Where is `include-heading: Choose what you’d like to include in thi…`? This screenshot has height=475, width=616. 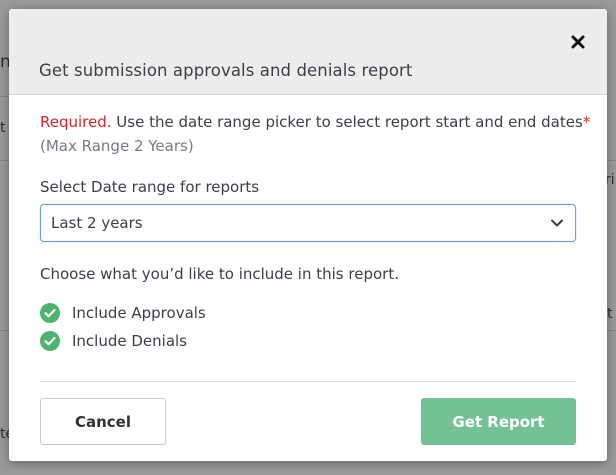 include-heading: Choose what you’d like to include in thi… is located at coordinates (219, 274).